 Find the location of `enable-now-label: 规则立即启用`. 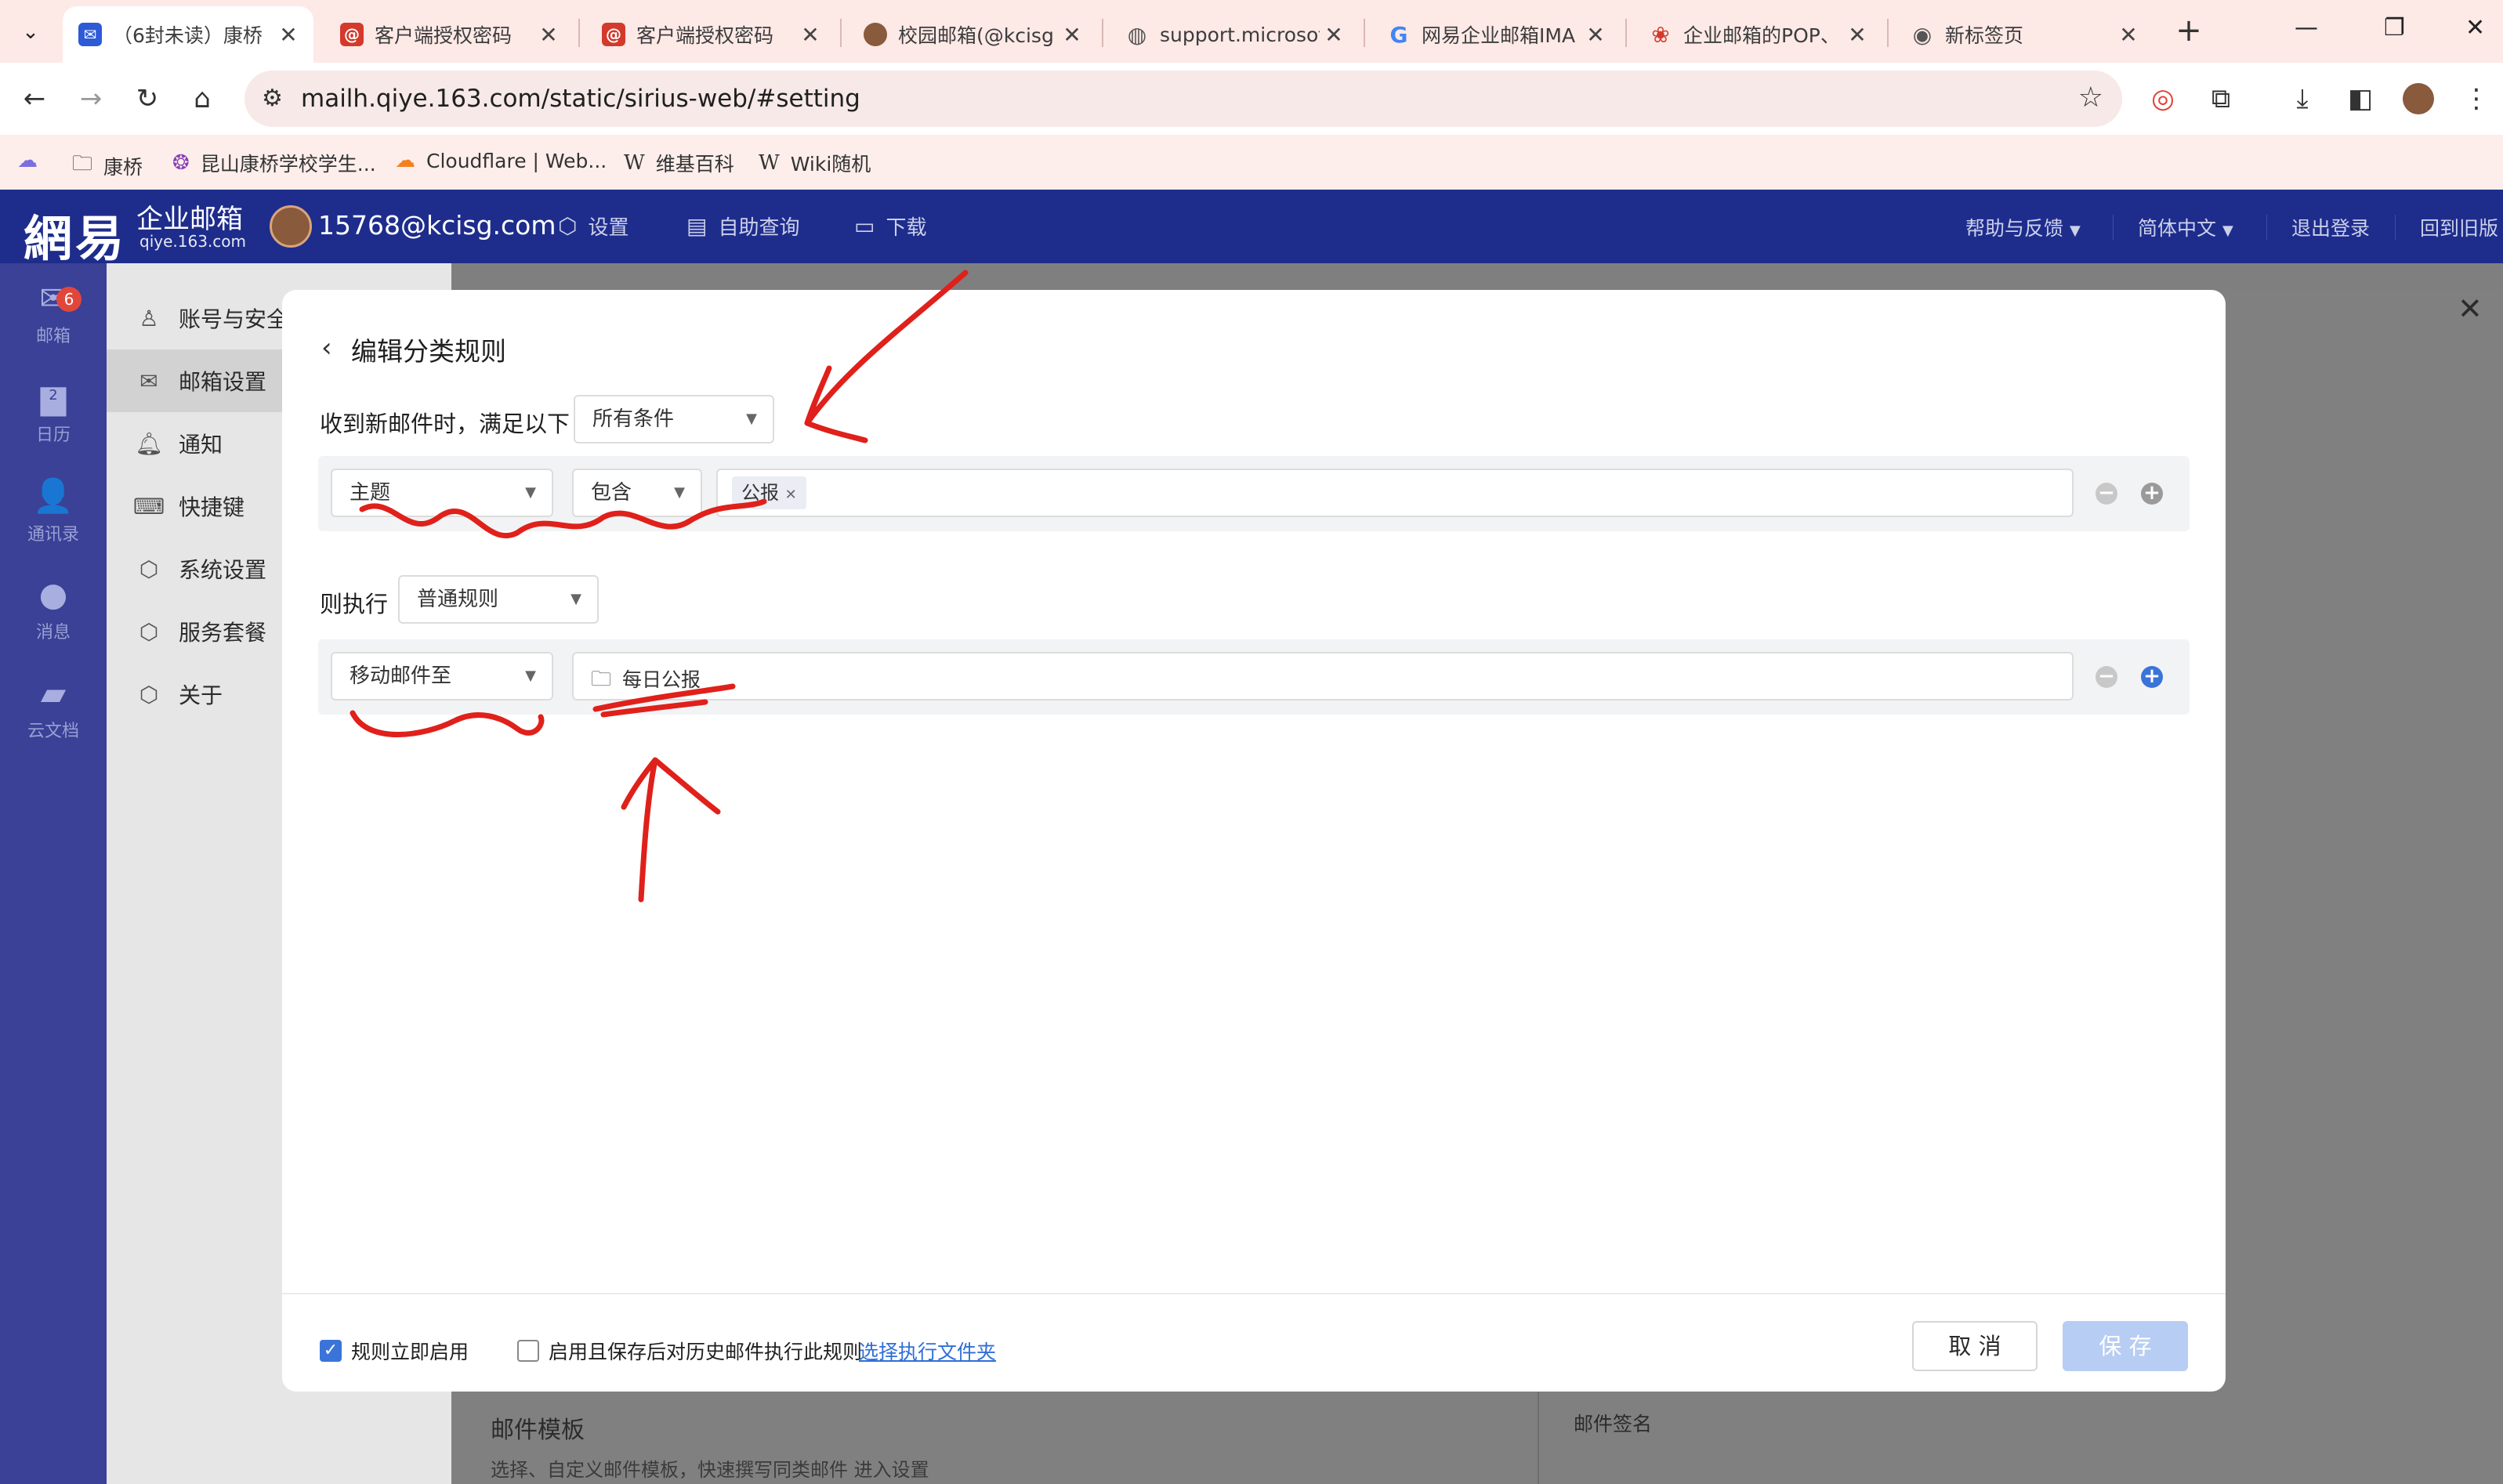

enable-now-label: 规则立即启用 is located at coordinates (410, 1351).